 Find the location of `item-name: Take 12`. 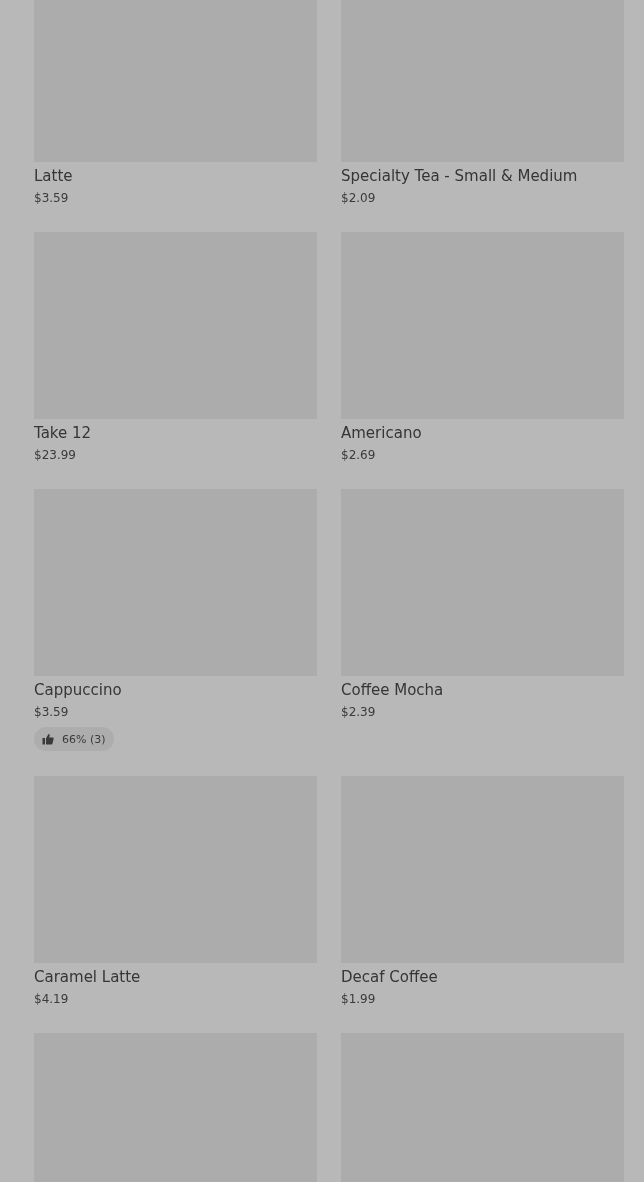

item-name: Take 12 is located at coordinates (63, 433).